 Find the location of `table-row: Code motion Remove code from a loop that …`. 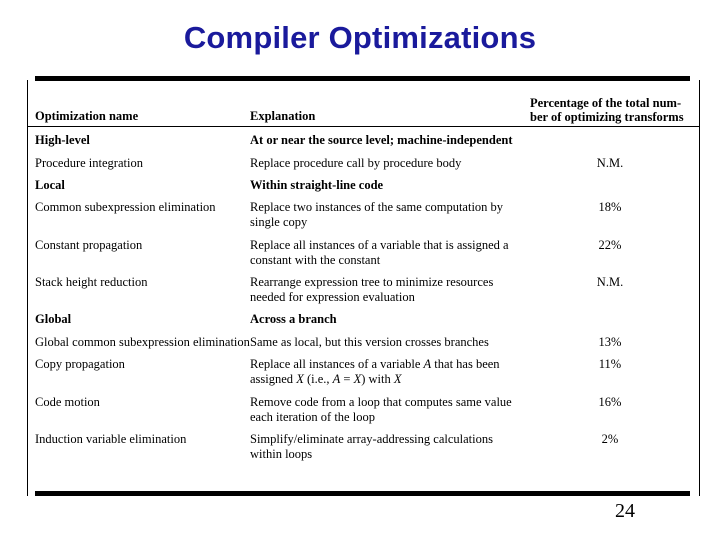

table-row: Code motion Remove code from a loop that … is located at coordinates (363, 406).